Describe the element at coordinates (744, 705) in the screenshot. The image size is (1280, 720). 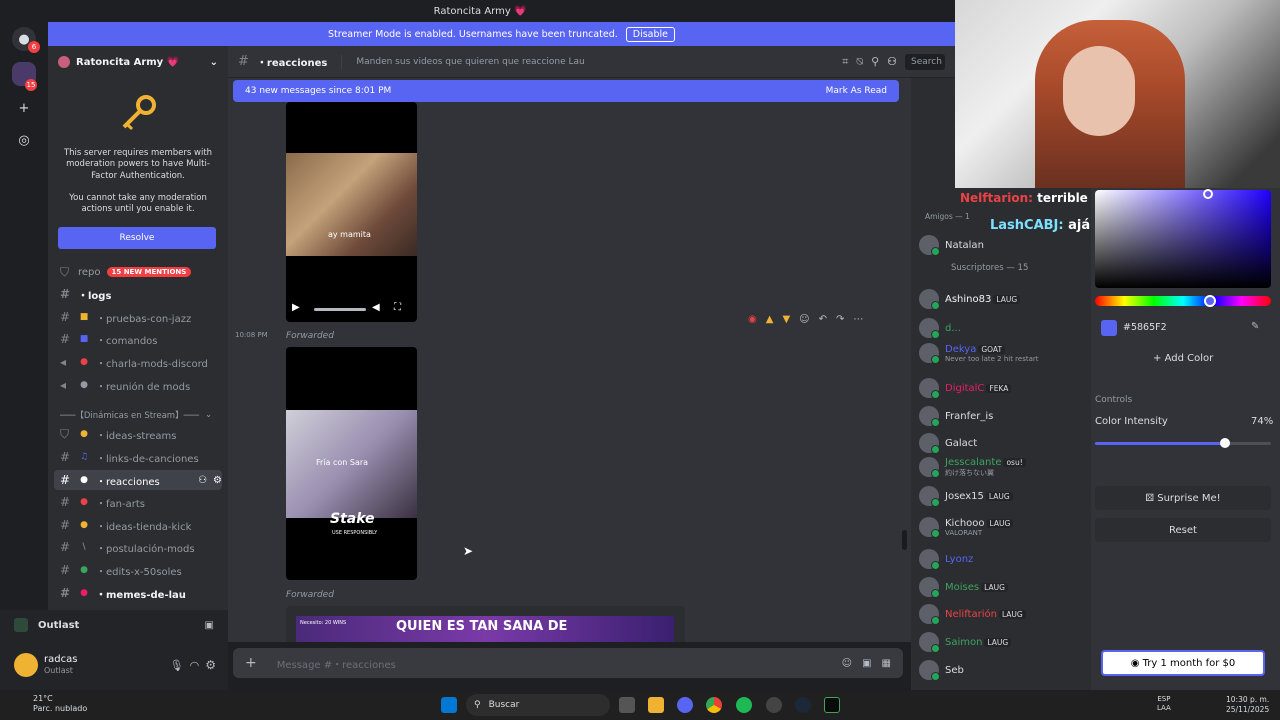
I see `spotify-icon` at that location.